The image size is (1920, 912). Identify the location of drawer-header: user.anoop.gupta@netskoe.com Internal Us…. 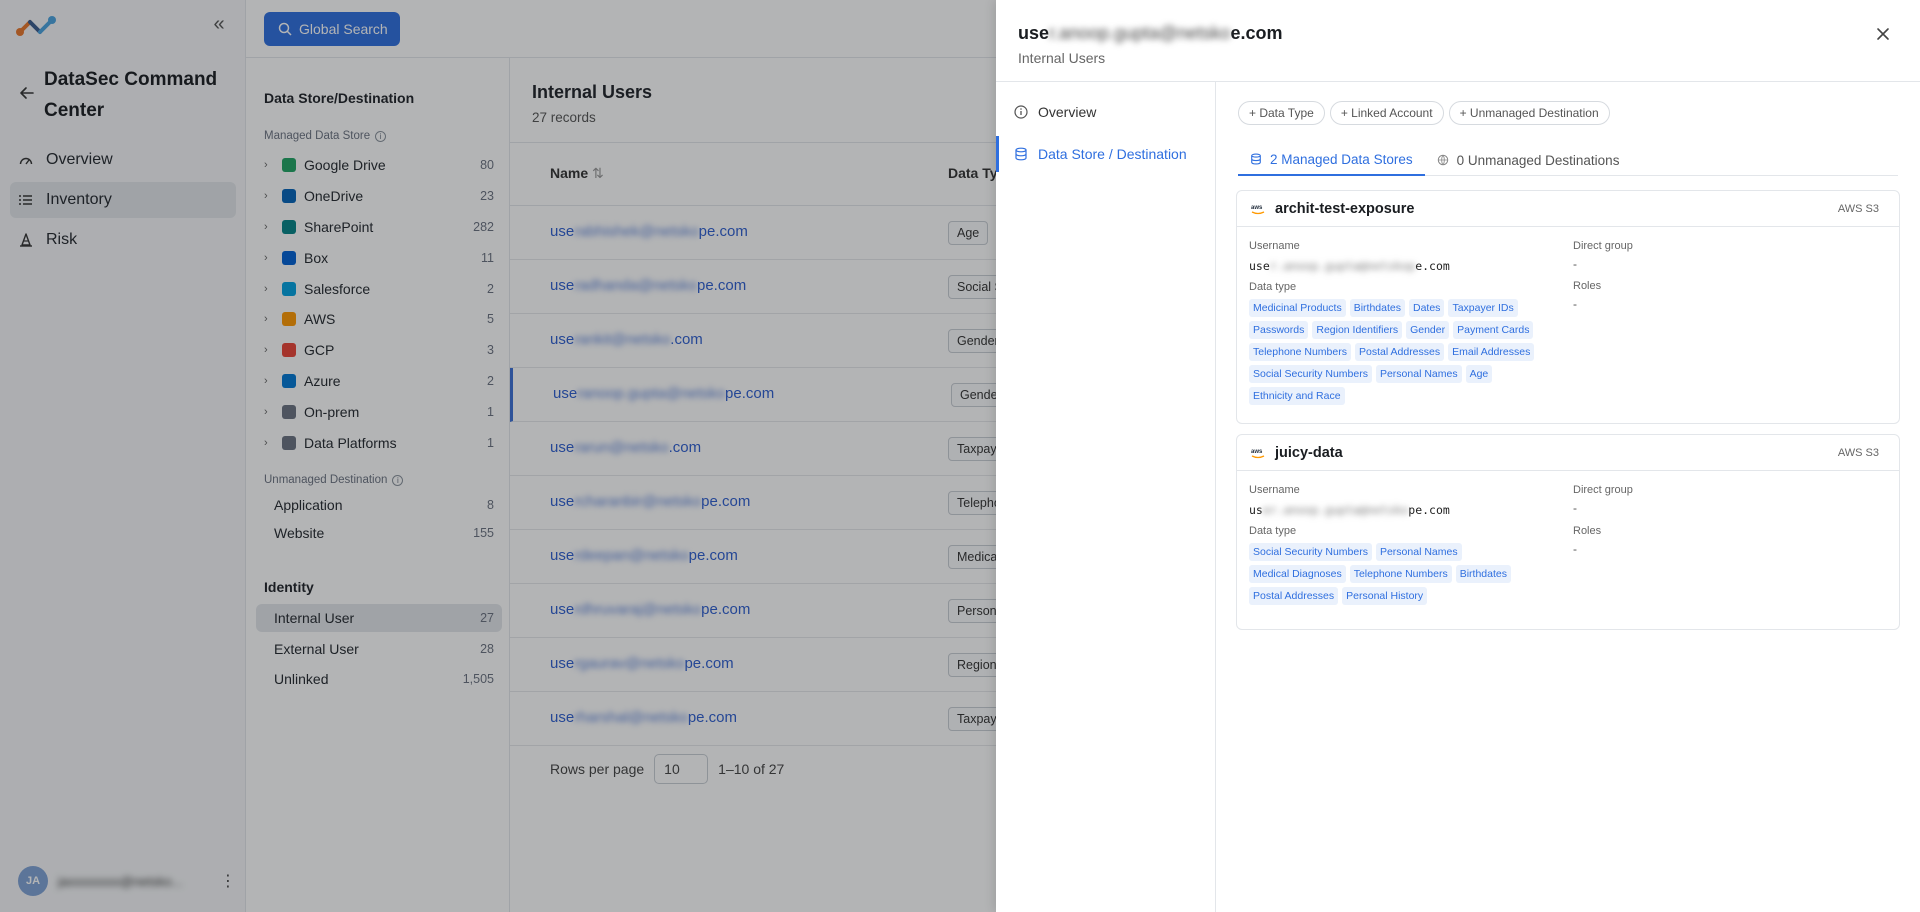
(1458, 41).